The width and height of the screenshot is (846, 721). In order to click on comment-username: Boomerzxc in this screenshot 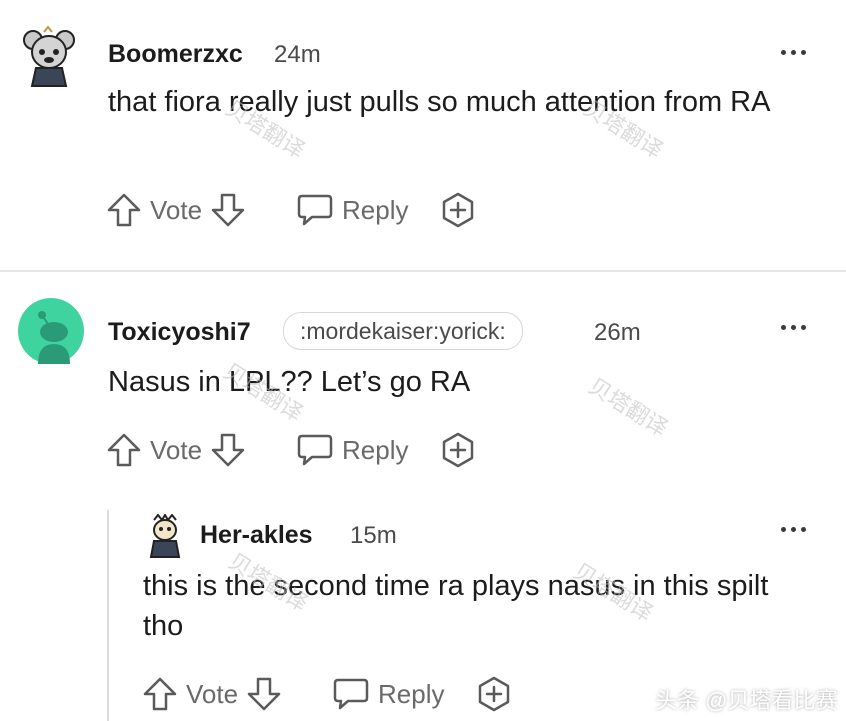, I will do `click(175, 54)`.